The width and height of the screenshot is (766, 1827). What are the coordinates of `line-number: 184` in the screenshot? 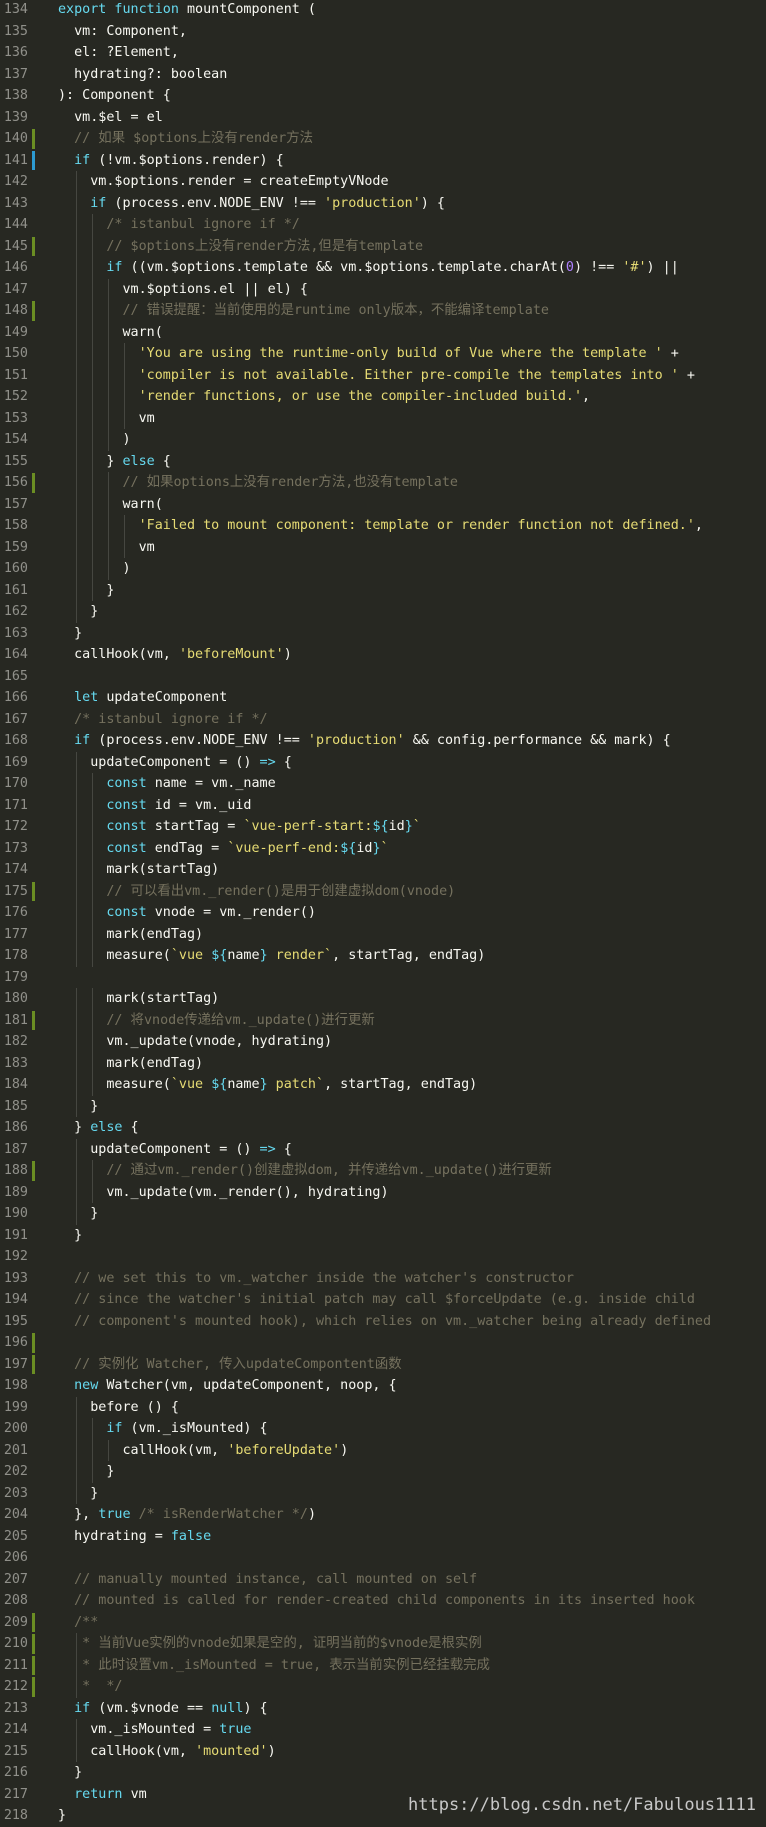 It's located at (15, 1084).